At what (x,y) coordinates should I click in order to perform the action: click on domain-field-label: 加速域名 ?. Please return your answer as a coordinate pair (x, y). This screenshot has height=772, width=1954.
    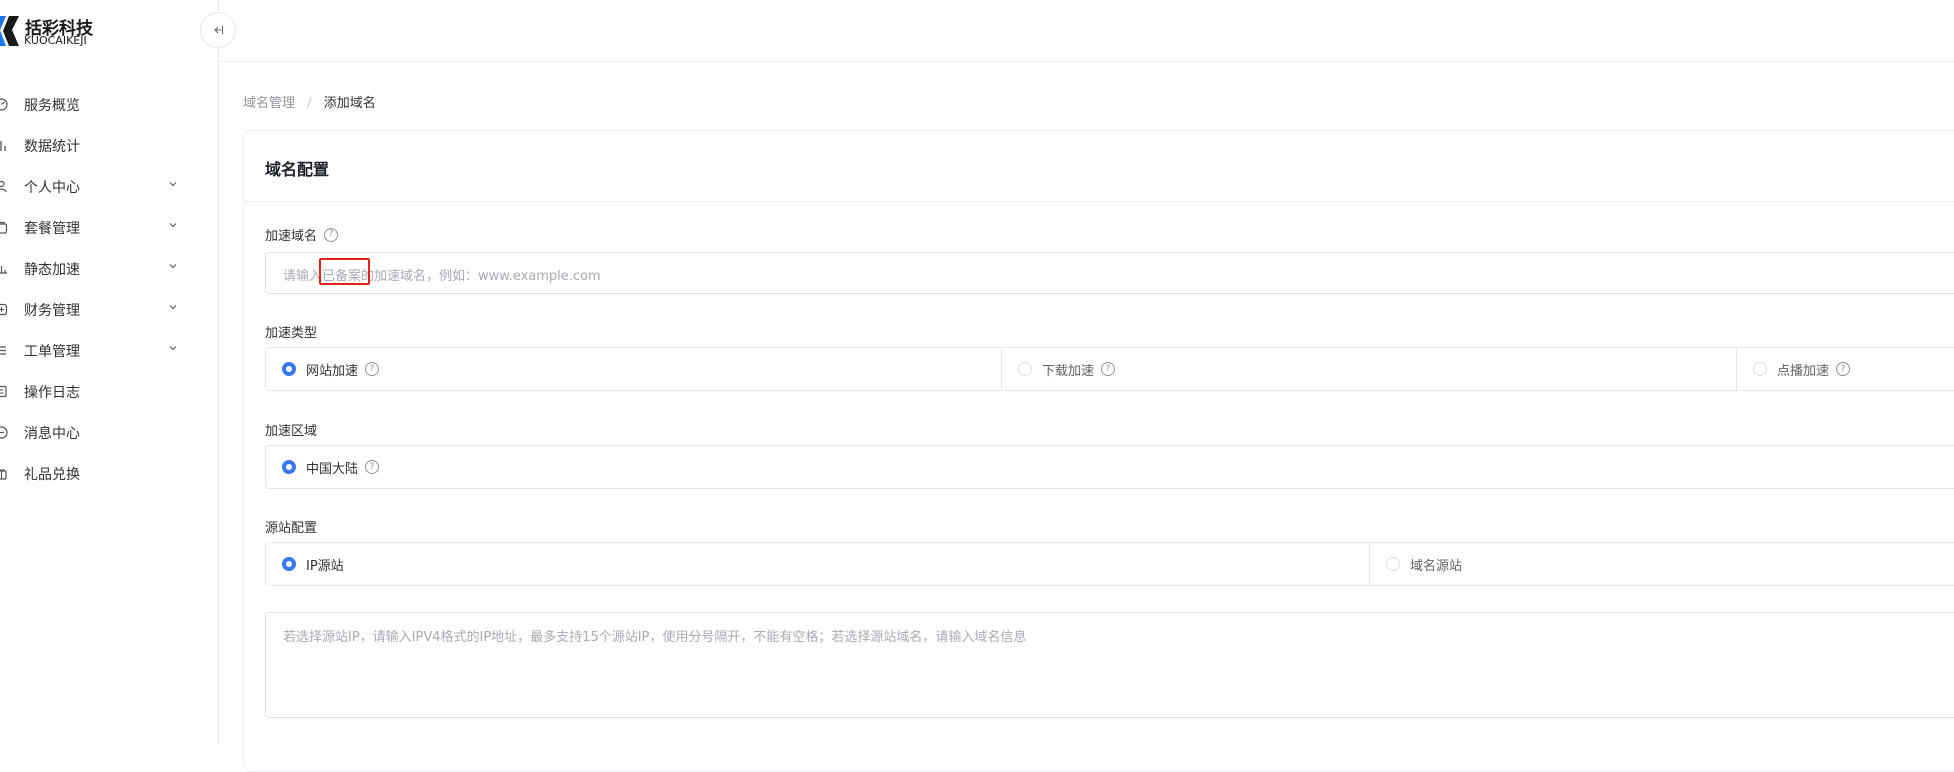
    Looking at the image, I should click on (302, 234).